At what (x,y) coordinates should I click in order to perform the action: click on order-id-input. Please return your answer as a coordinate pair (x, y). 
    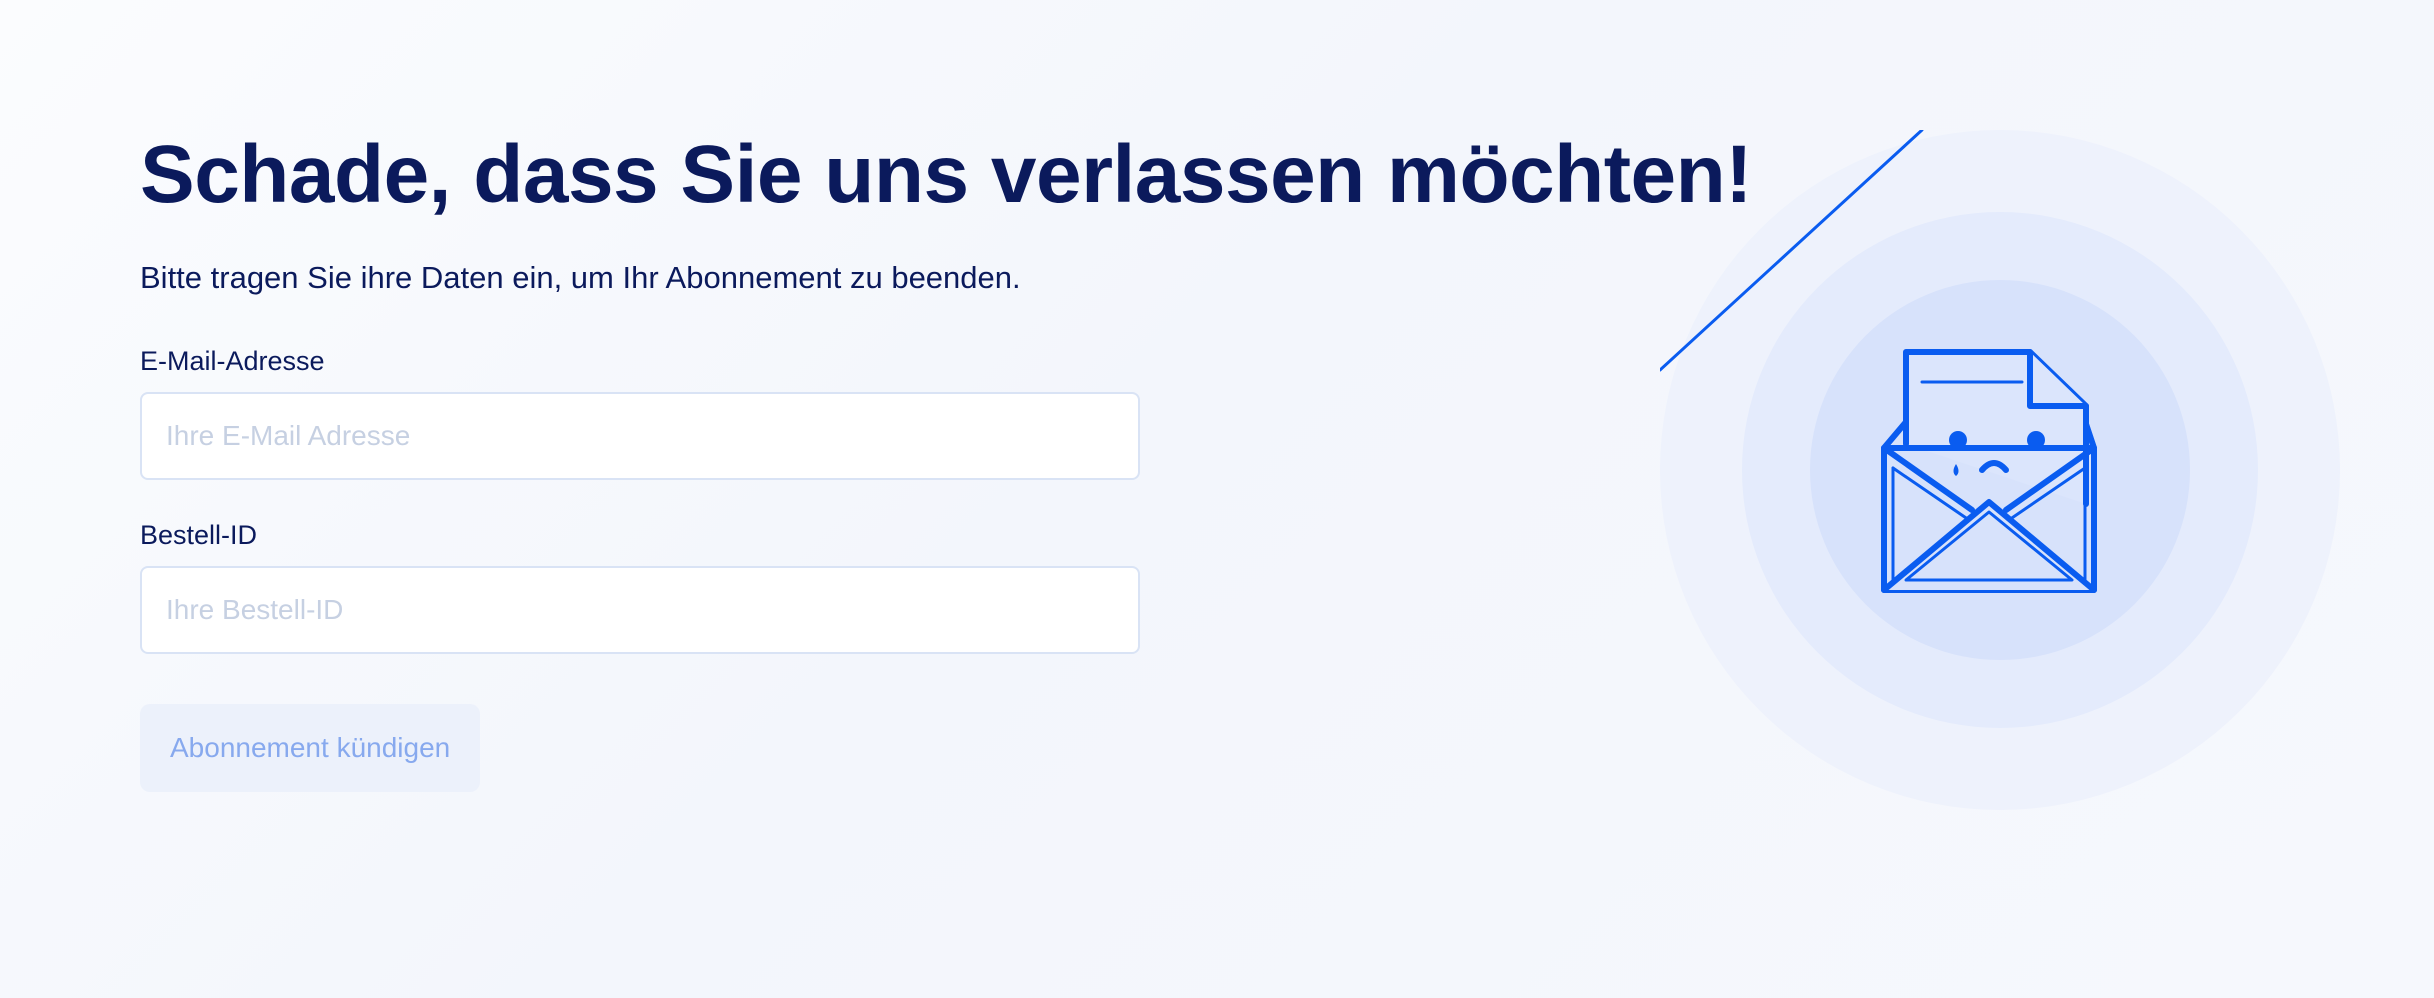
    Looking at the image, I should click on (640, 610).